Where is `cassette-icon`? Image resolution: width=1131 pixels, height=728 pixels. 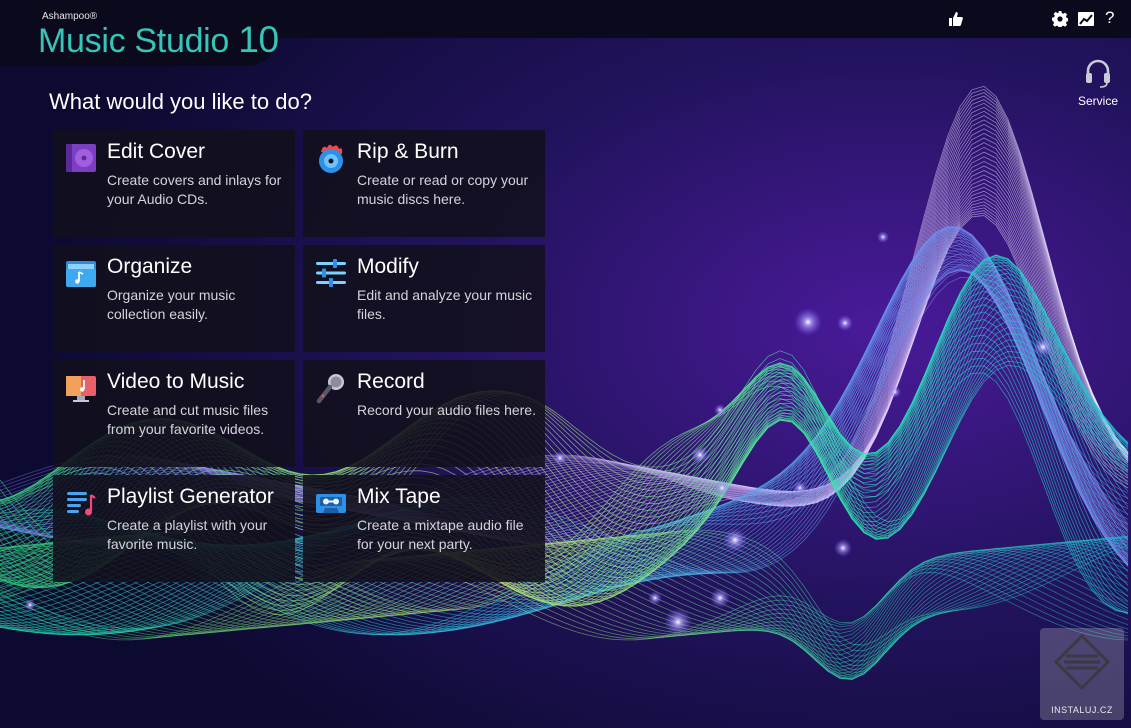 cassette-icon is located at coordinates (331, 503).